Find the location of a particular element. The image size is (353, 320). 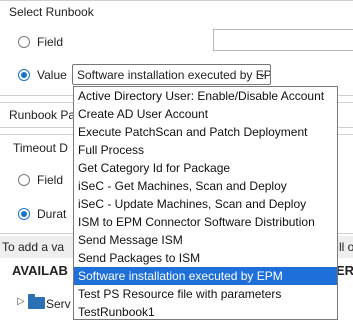

timeout-duration-label: Durat is located at coordinates (52, 214).